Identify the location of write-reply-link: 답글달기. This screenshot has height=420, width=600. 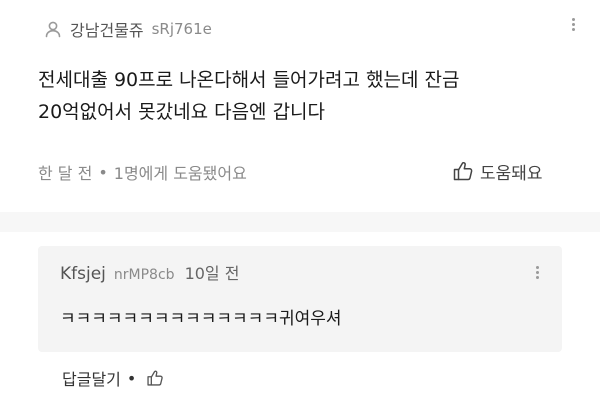
(91, 378).